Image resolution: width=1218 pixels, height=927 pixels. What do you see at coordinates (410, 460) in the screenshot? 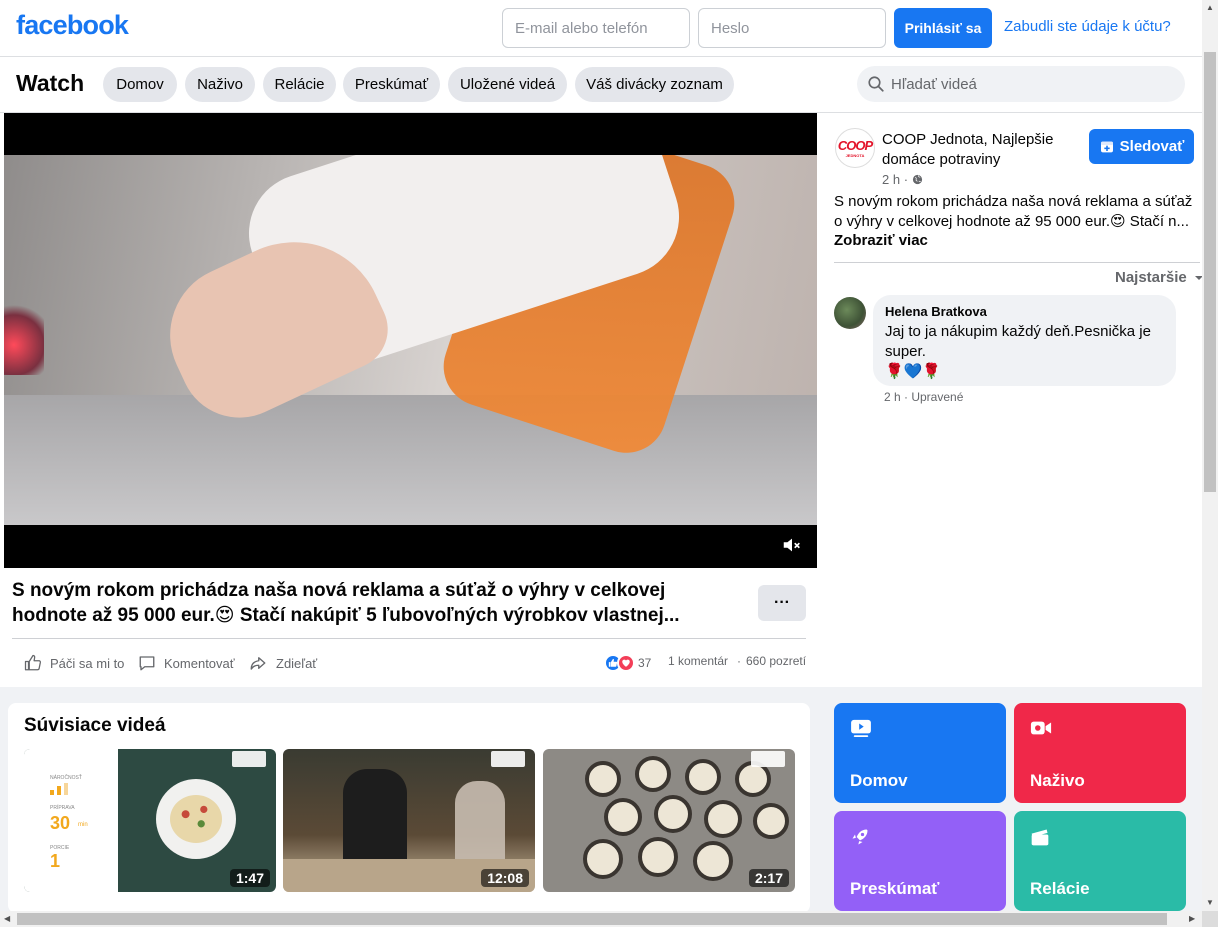
I see `video-frame-counter` at bounding box center [410, 460].